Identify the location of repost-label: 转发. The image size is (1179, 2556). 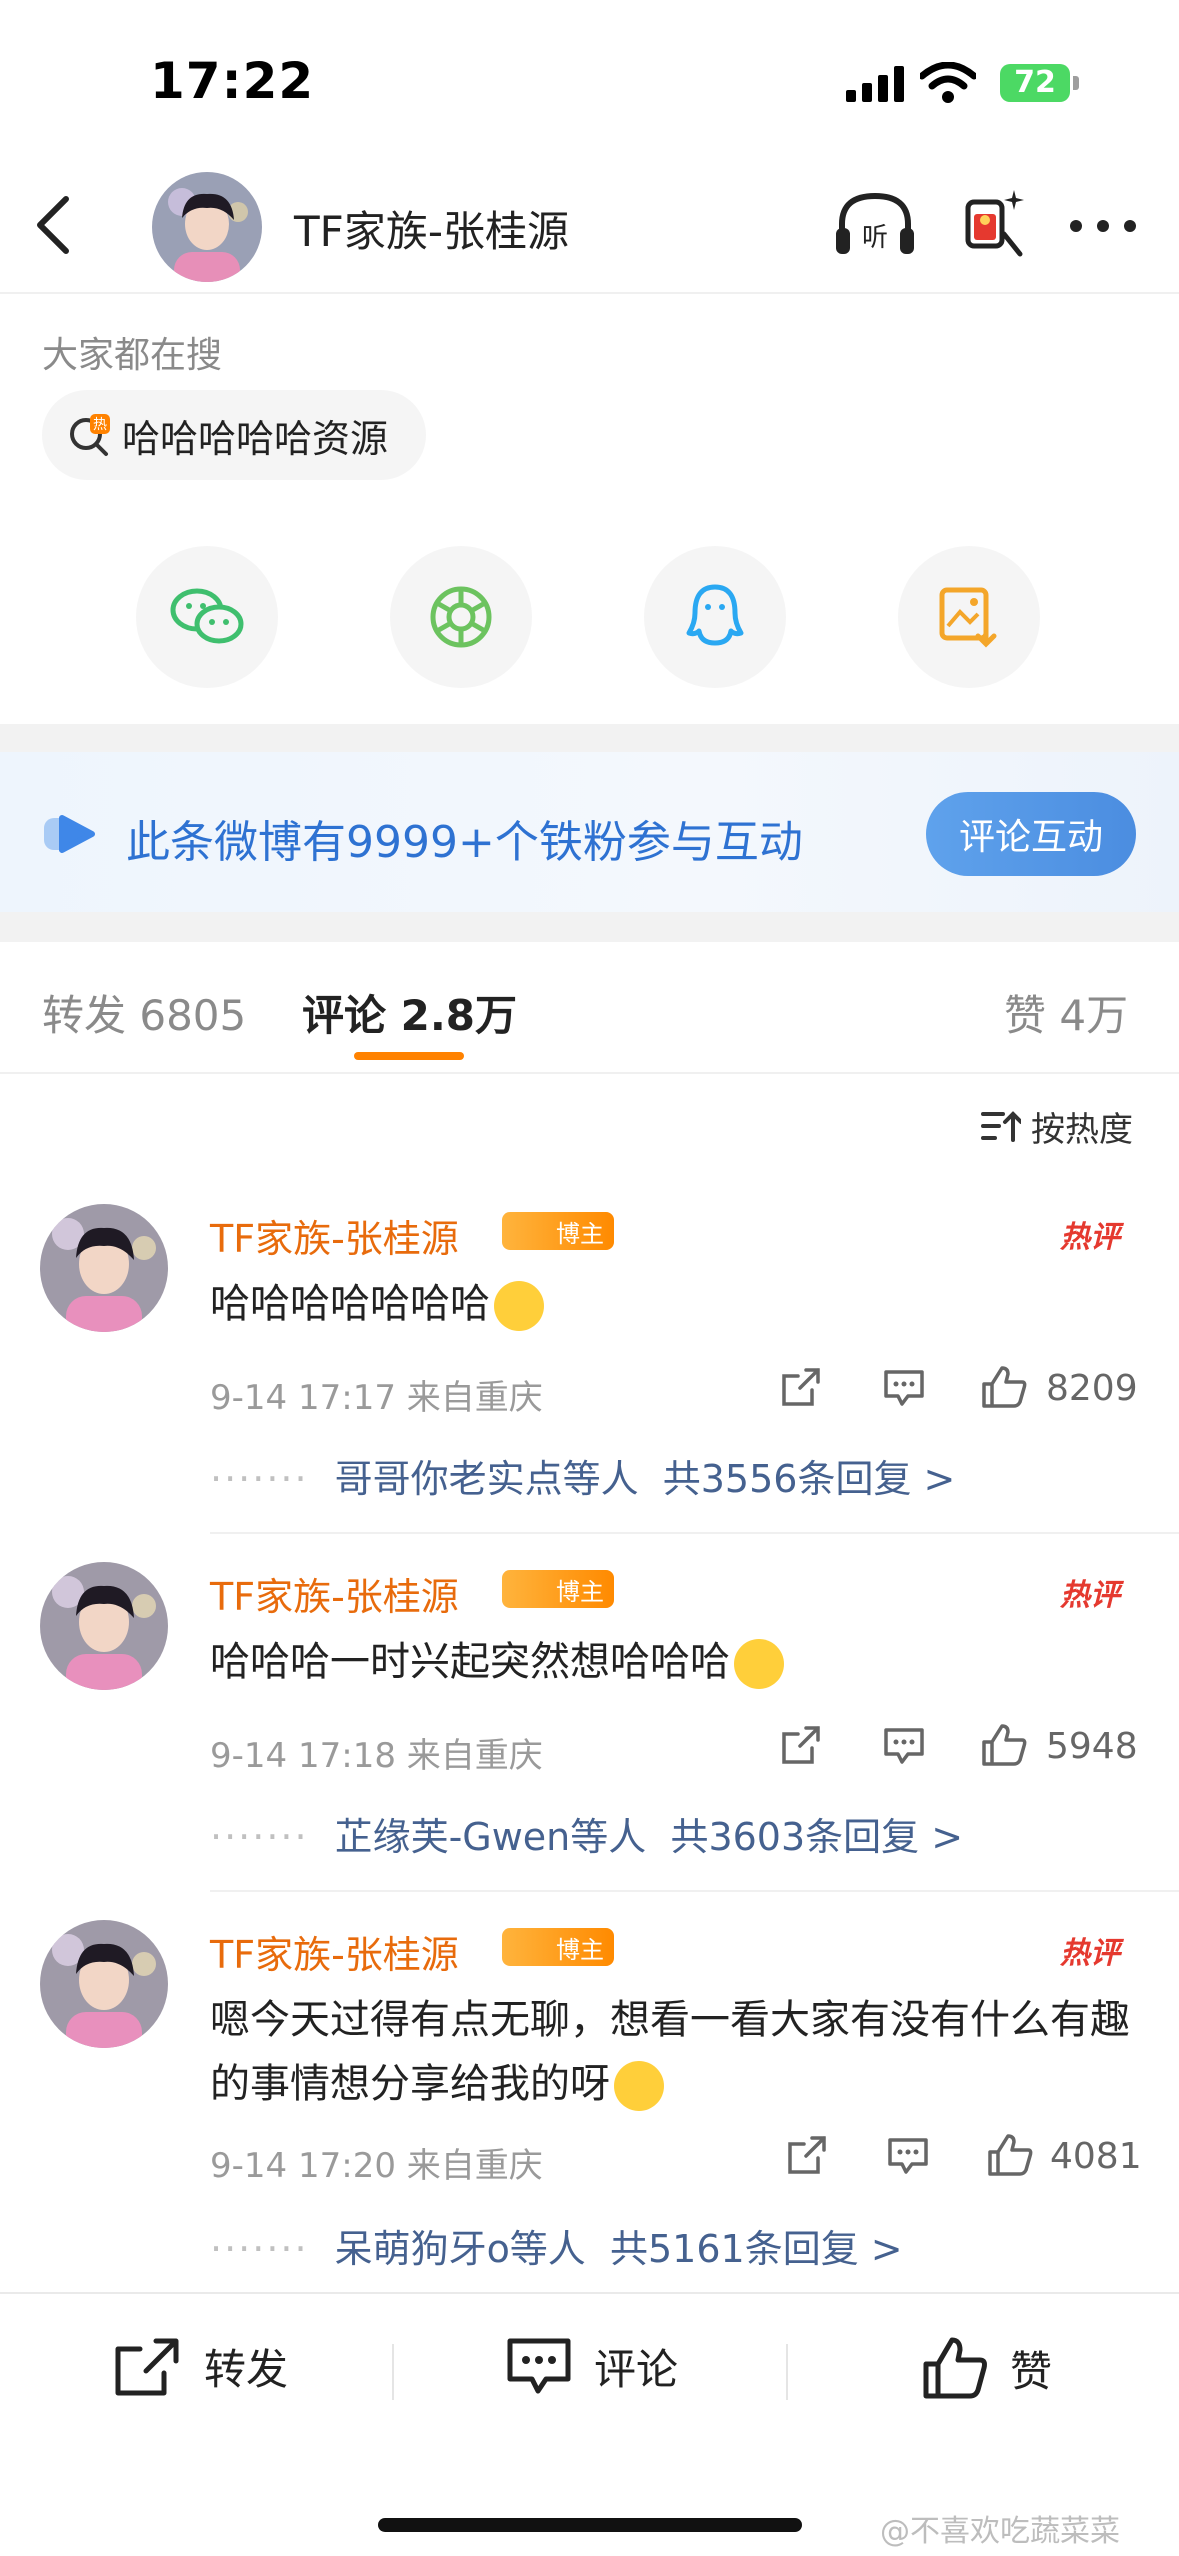
(246, 2369).